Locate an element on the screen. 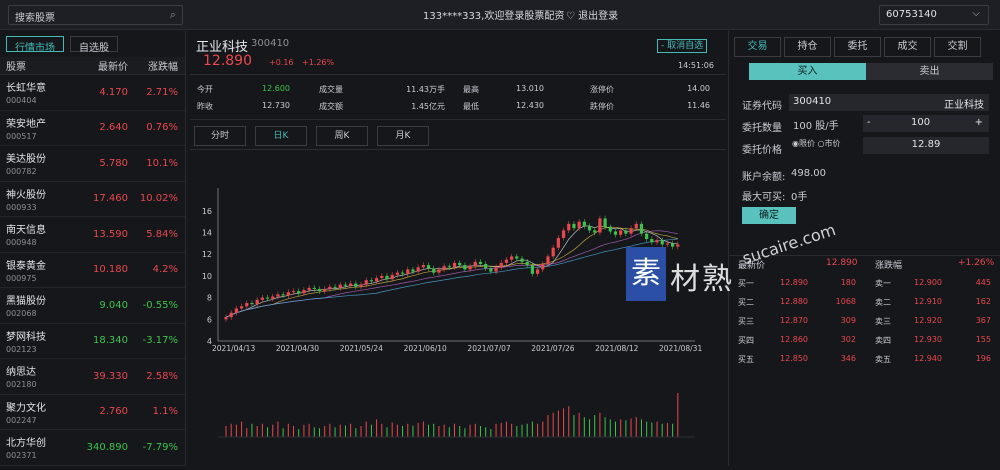 This screenshot has height=470, width=1000. limit-radio: ◉限价 ○市价 is located at coordinates (816, 143).